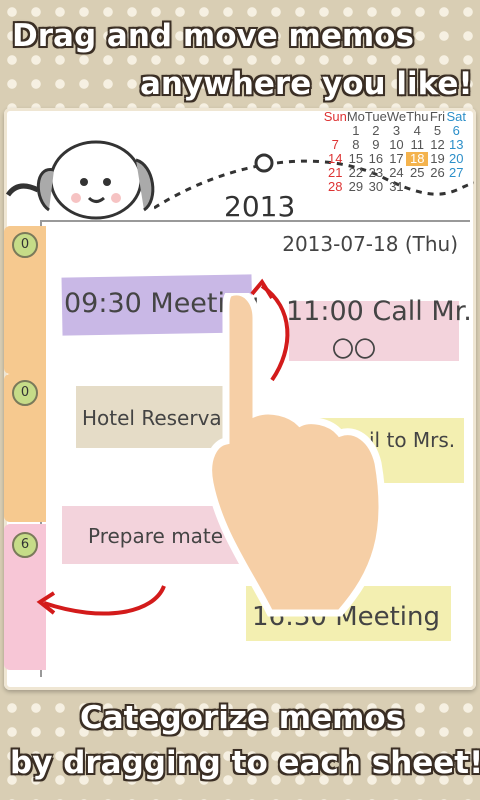 This screenshot has width=480, height=800. Describe the element at coordinates (306, 84) in the screenshot. I see `top-headline-line2: anywhere you like!` at that location.